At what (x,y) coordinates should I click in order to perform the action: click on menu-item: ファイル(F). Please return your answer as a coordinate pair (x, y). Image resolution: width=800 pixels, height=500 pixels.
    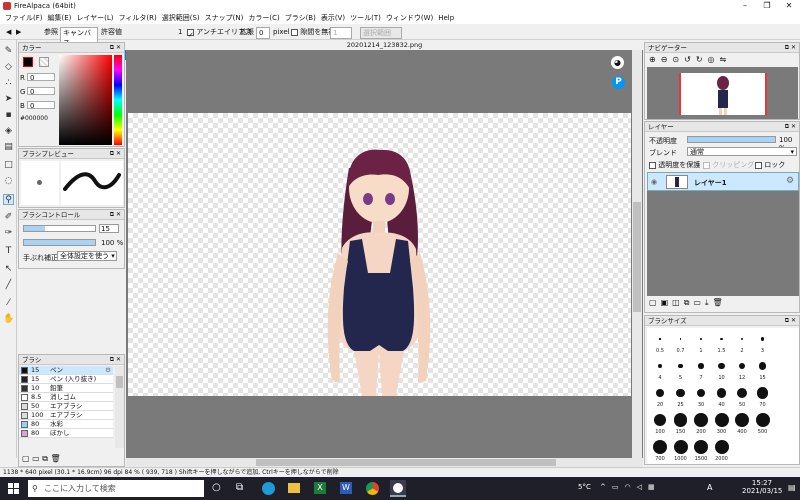
    Looking at the image, I should click on (24, 18).